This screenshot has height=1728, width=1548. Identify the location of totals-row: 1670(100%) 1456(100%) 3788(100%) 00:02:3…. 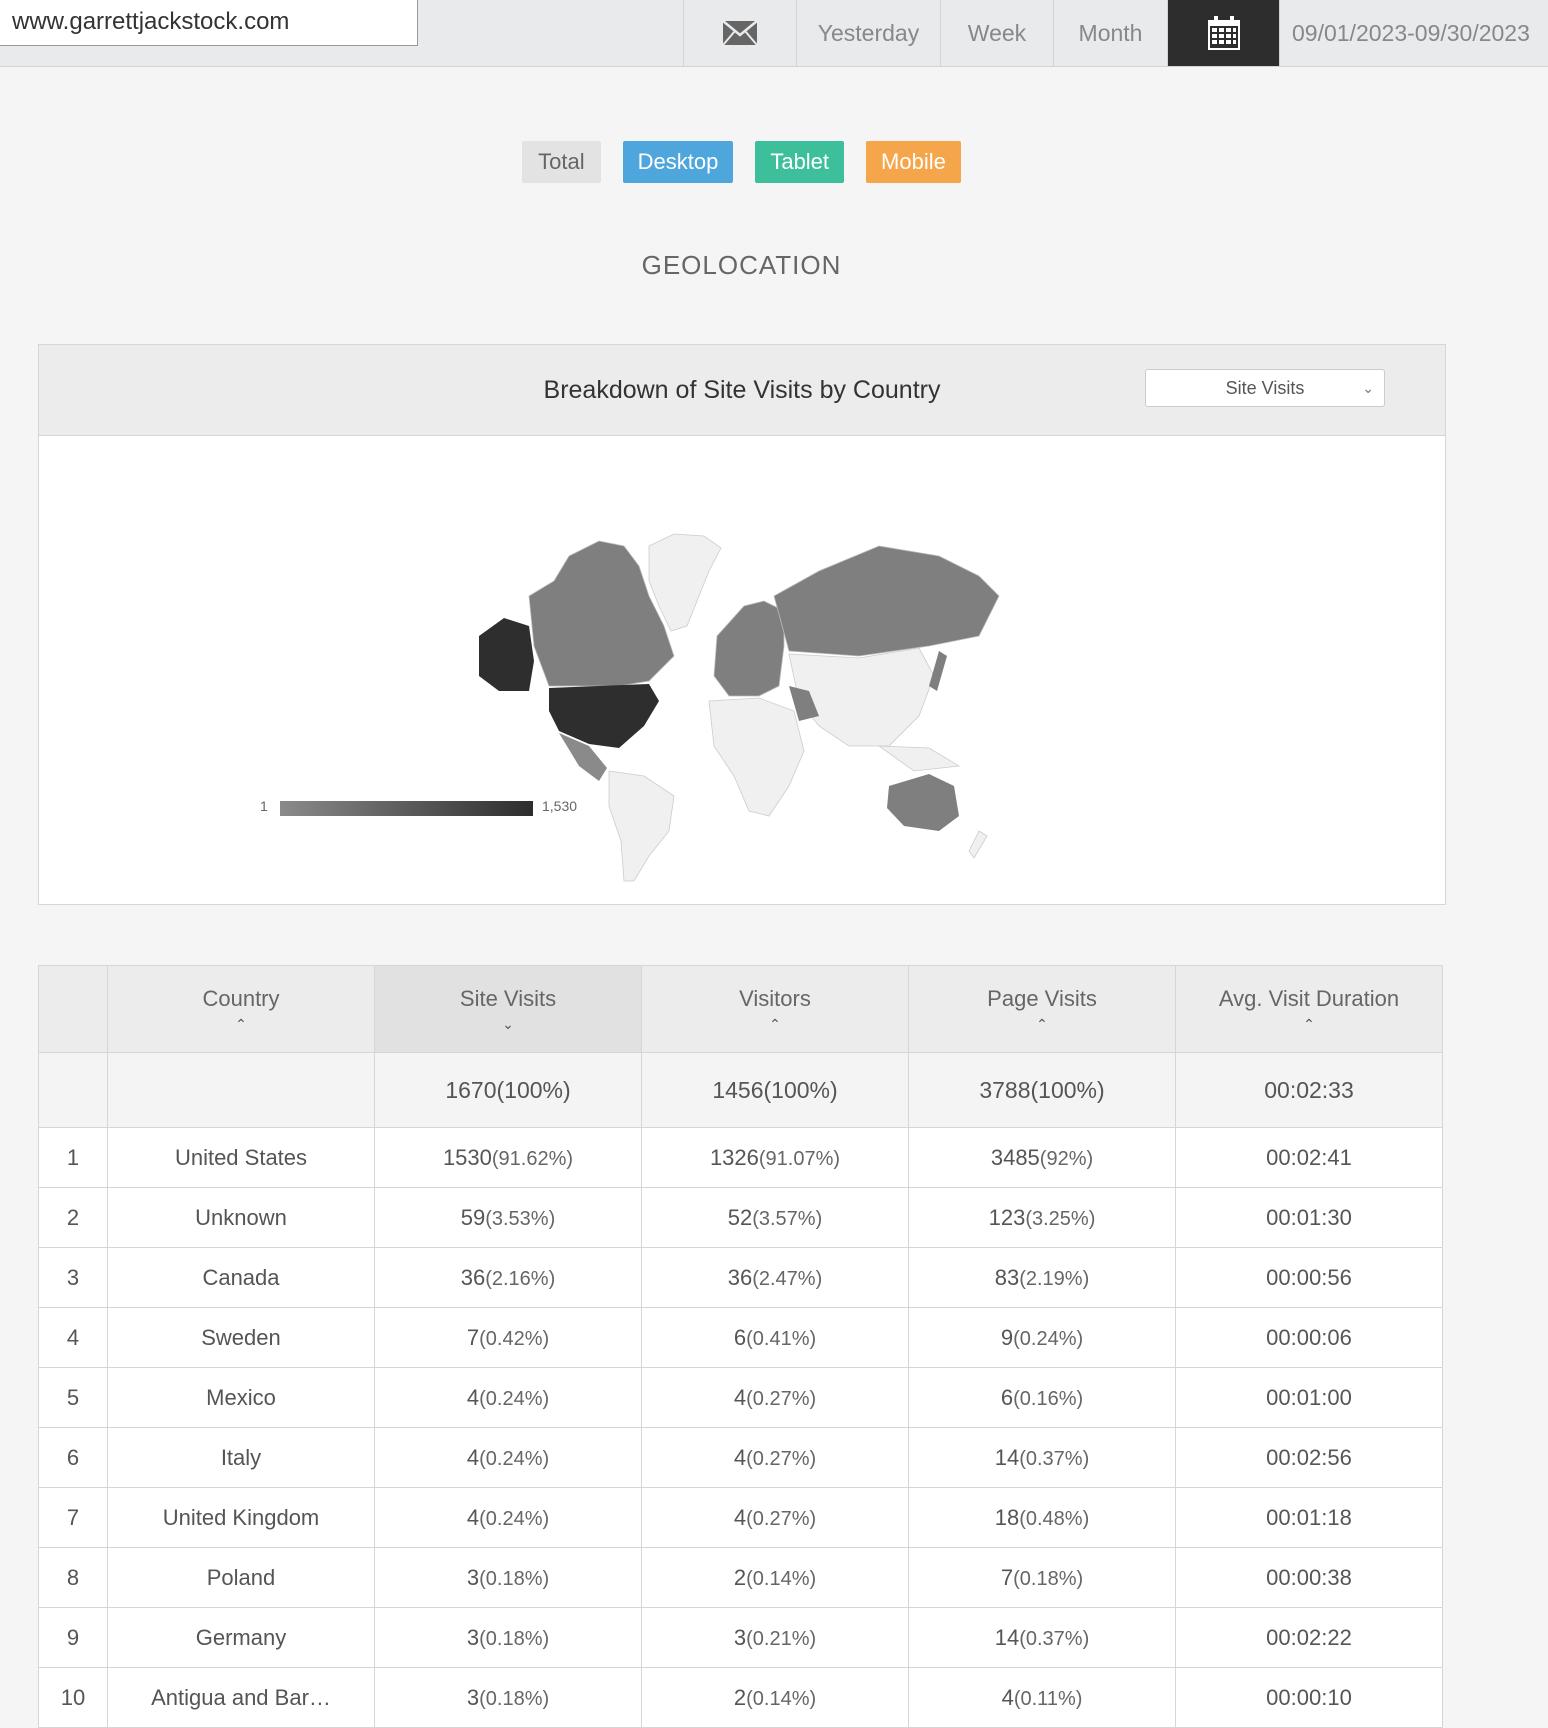
(740, 1090).